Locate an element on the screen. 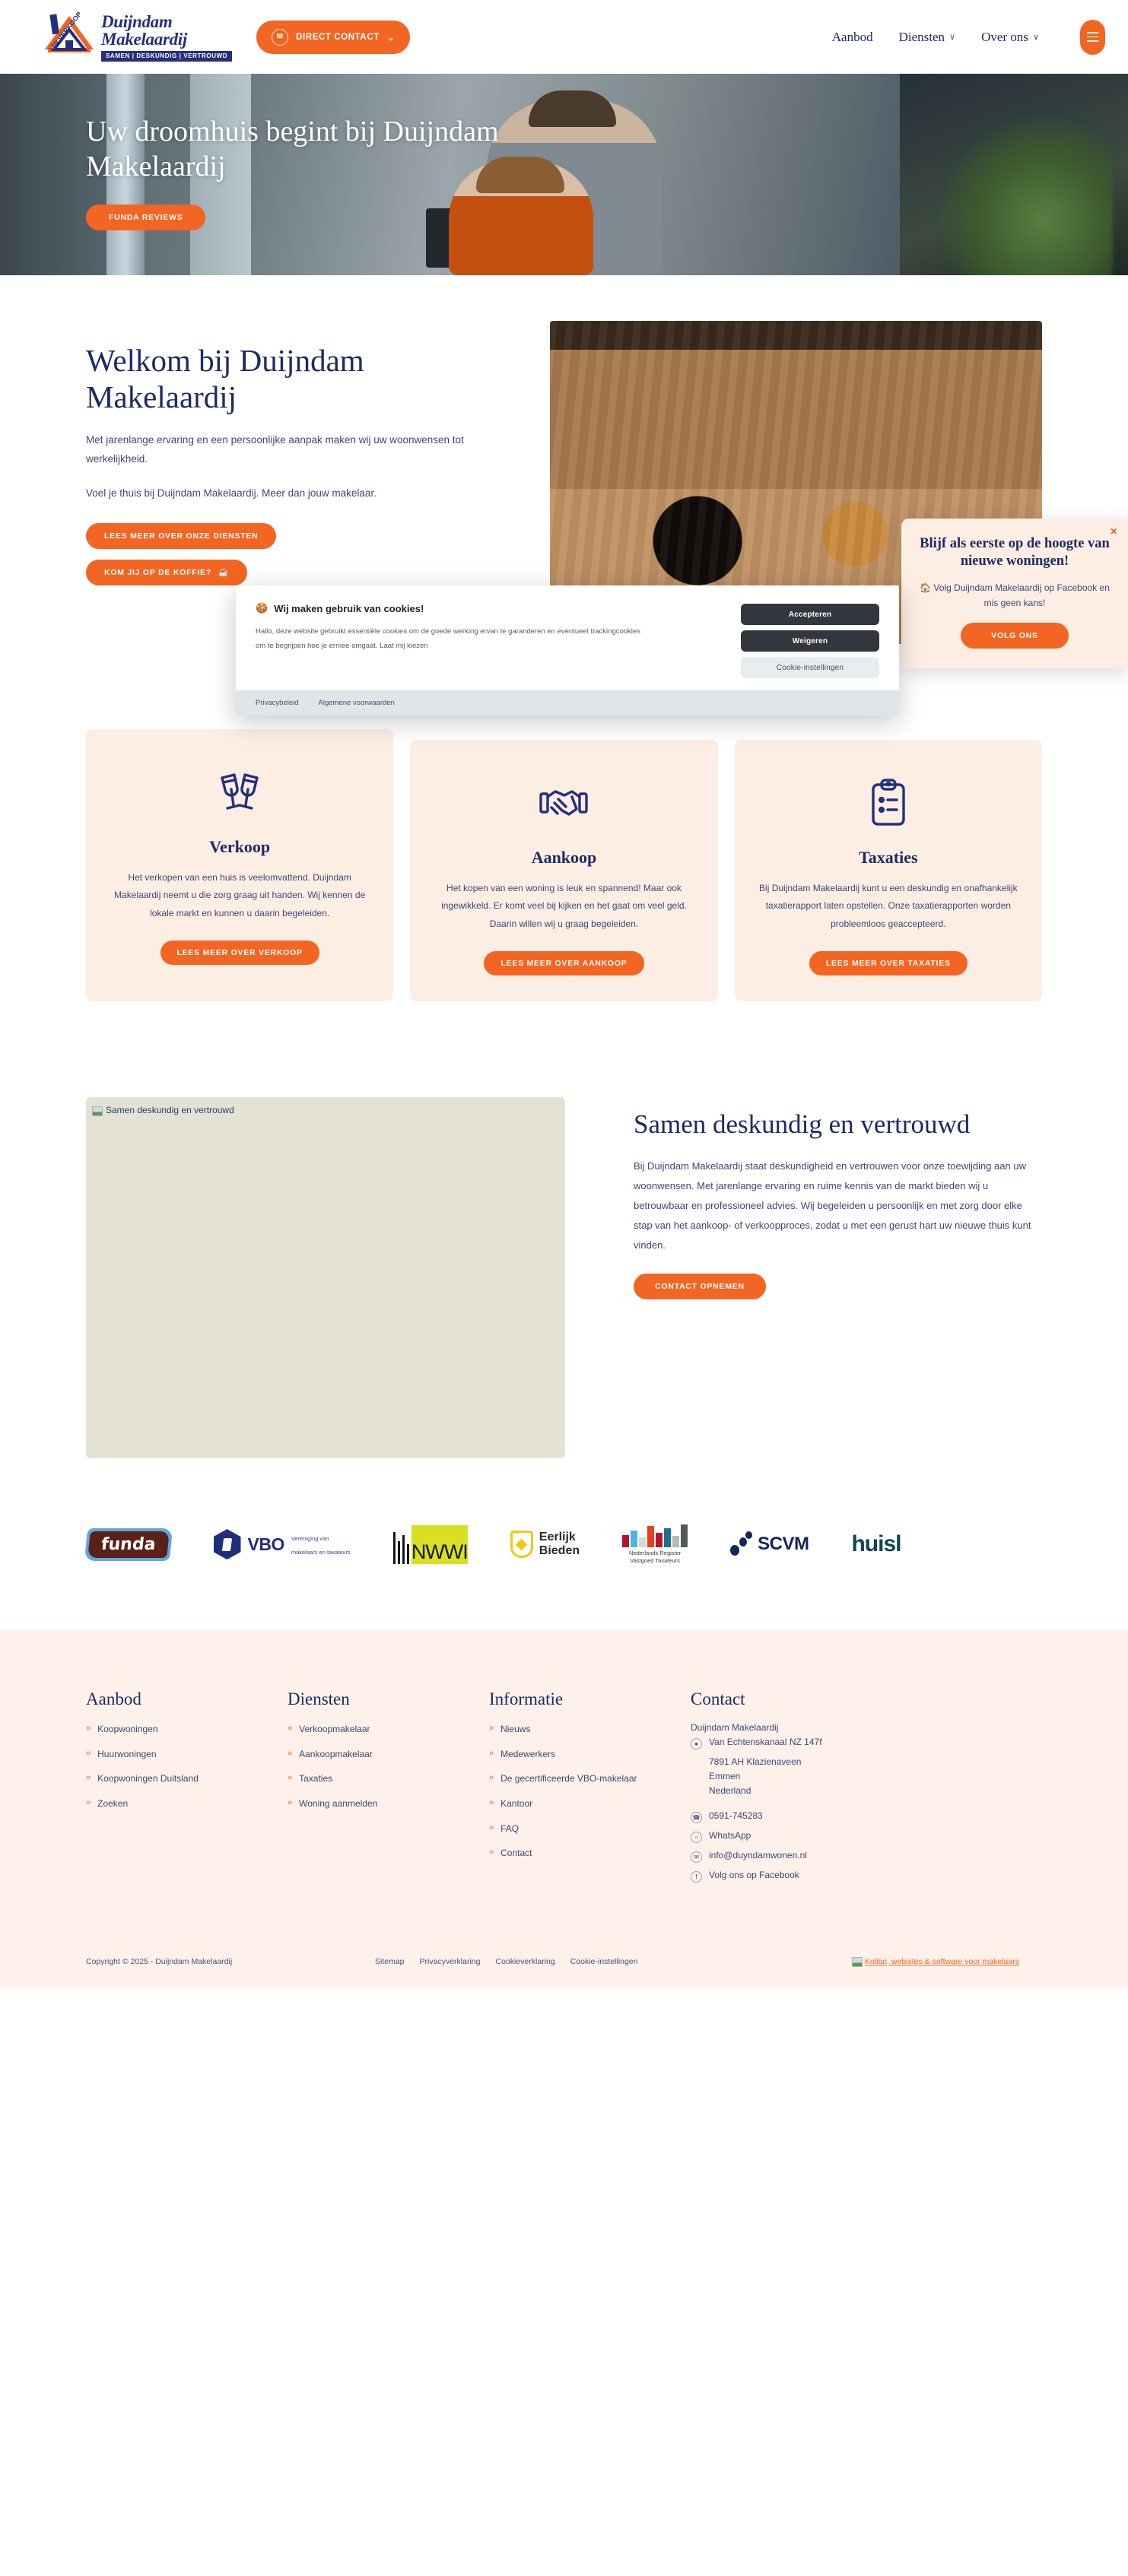 The height and width of the screenshot is (2576, 1128). direct-contact-button: ✉ DIRECT CONTACT ⌄ is located at coordinates (333, 37).